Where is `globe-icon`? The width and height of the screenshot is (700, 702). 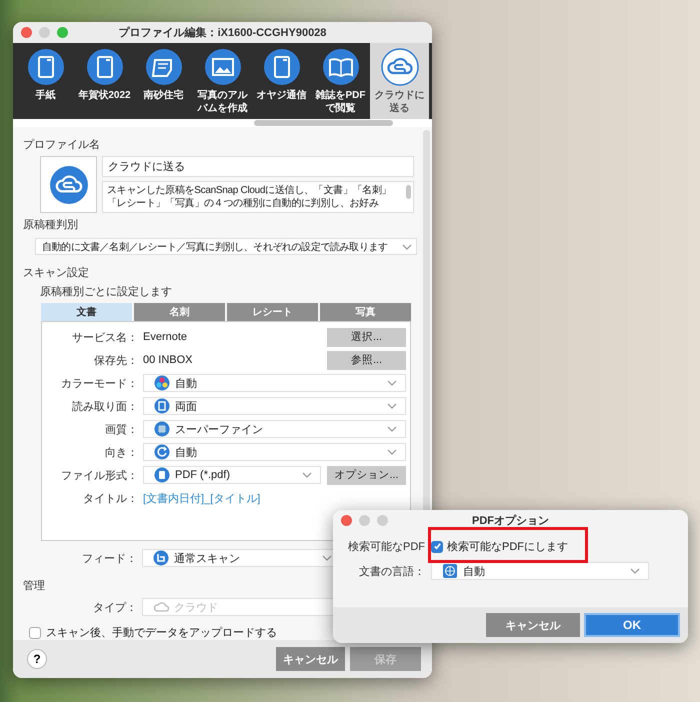 globe-icon is located at coordinates (450, 571).